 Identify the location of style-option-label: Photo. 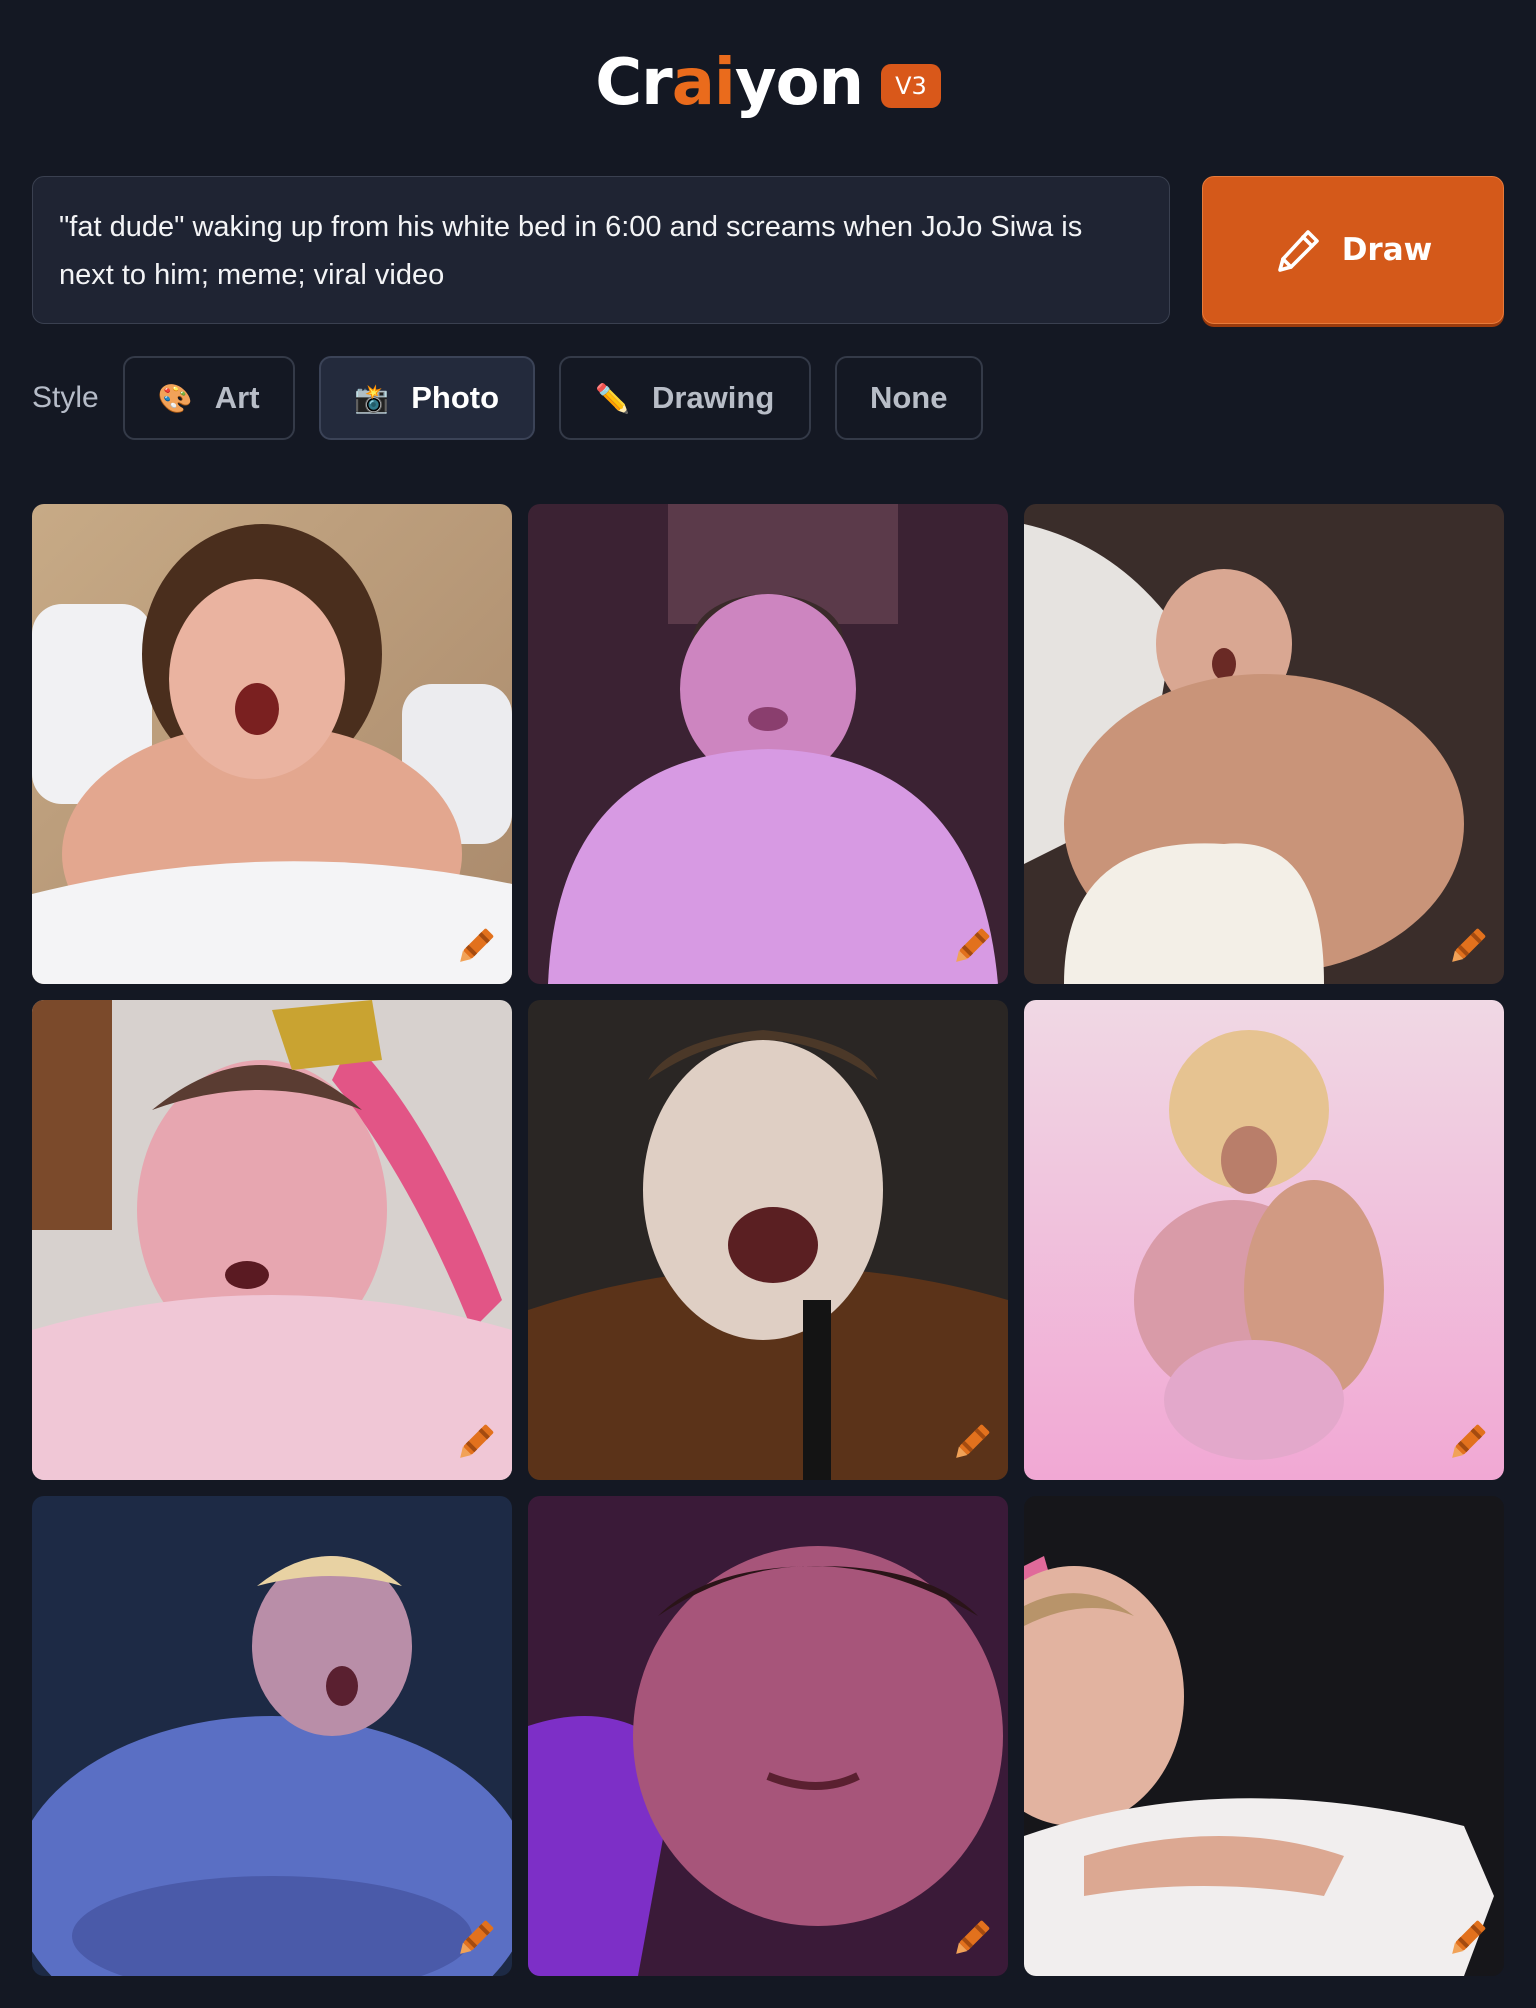
(455, 397).